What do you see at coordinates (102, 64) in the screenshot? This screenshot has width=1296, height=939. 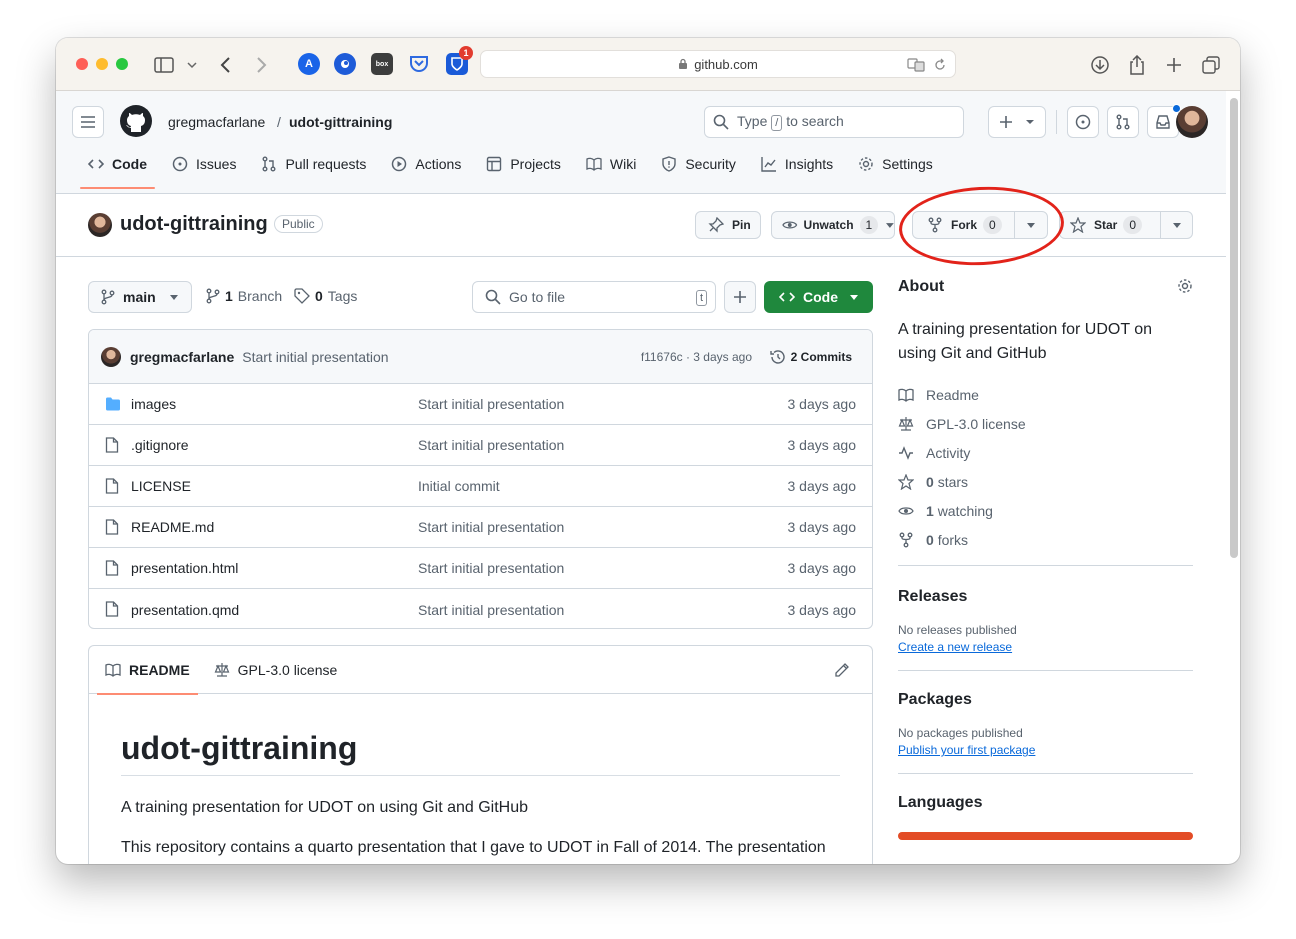 I see `minimize-window-button` at bounding box center [102, 64].